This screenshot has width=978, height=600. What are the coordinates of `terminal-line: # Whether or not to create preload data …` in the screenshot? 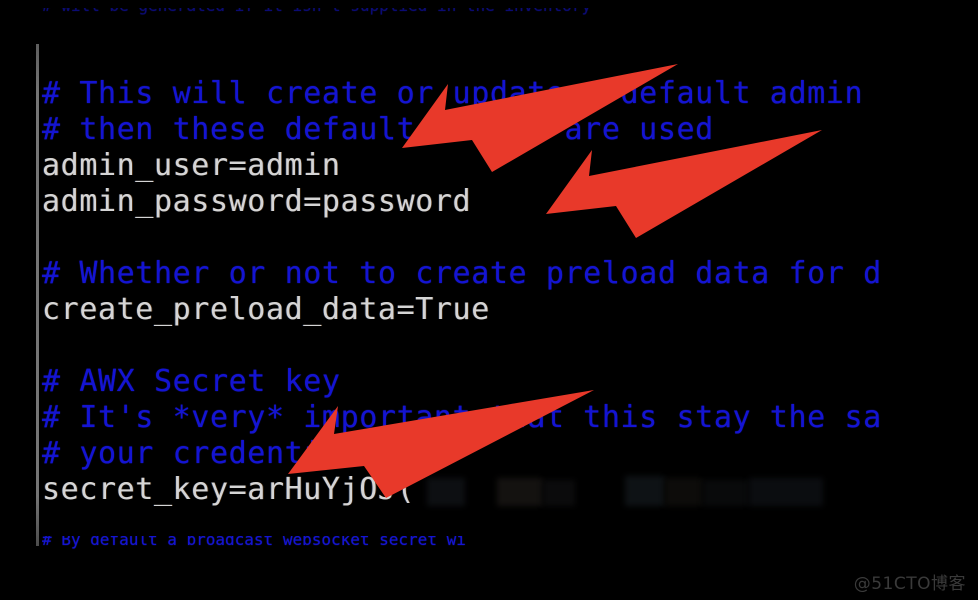 It's located at (462, 273).